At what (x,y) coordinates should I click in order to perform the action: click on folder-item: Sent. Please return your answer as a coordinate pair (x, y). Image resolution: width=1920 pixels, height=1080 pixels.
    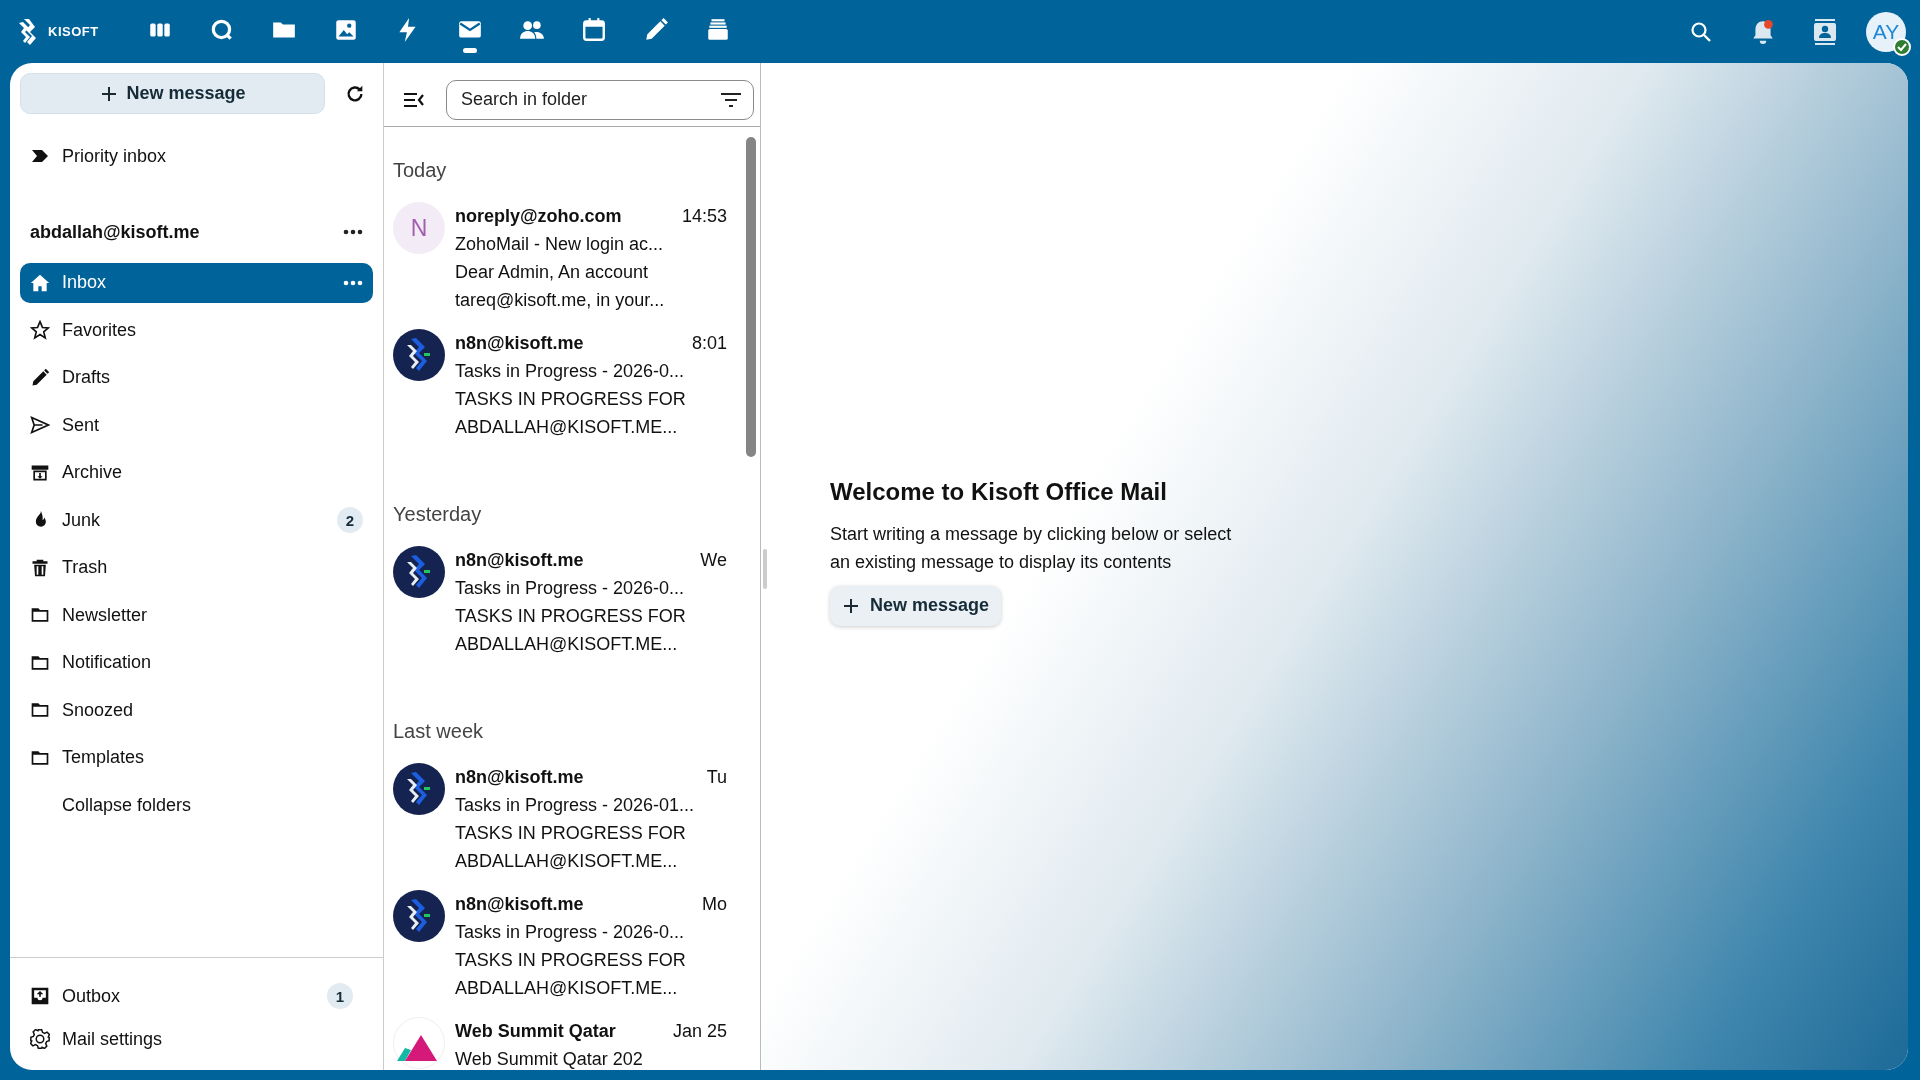
    Looking at the image, I should click on (196, 425).